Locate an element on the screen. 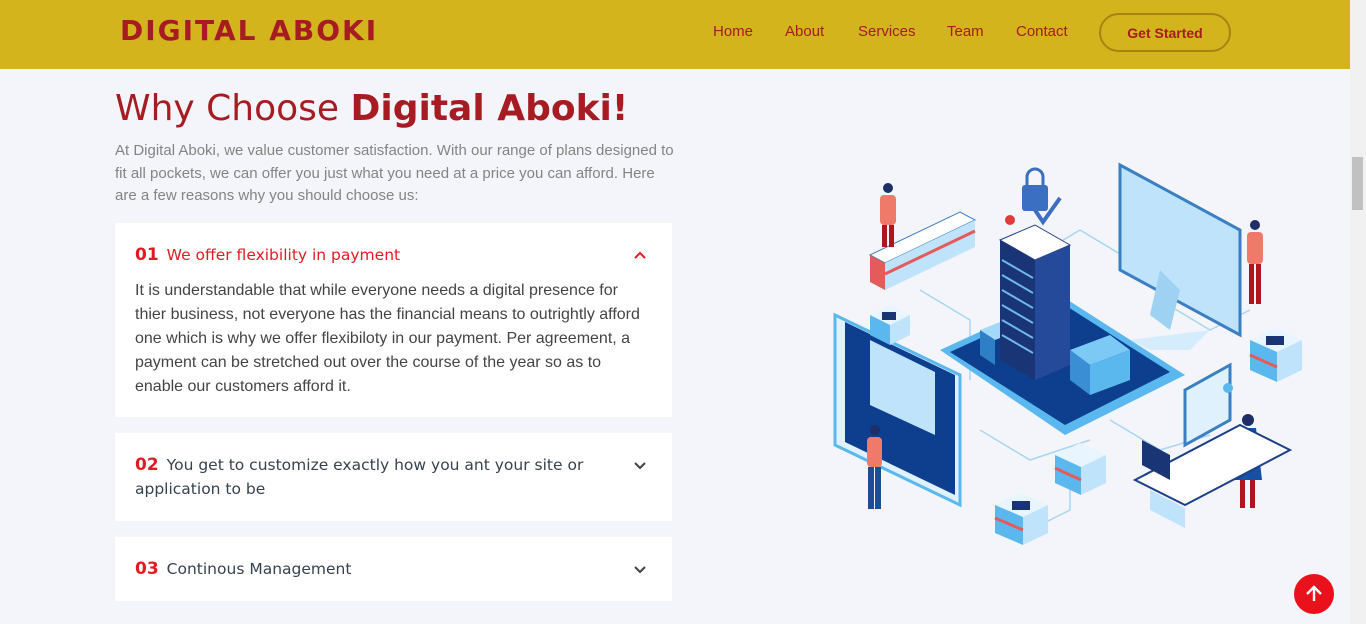  get-started-button: Get Started is located at coordinates (1165, 32).